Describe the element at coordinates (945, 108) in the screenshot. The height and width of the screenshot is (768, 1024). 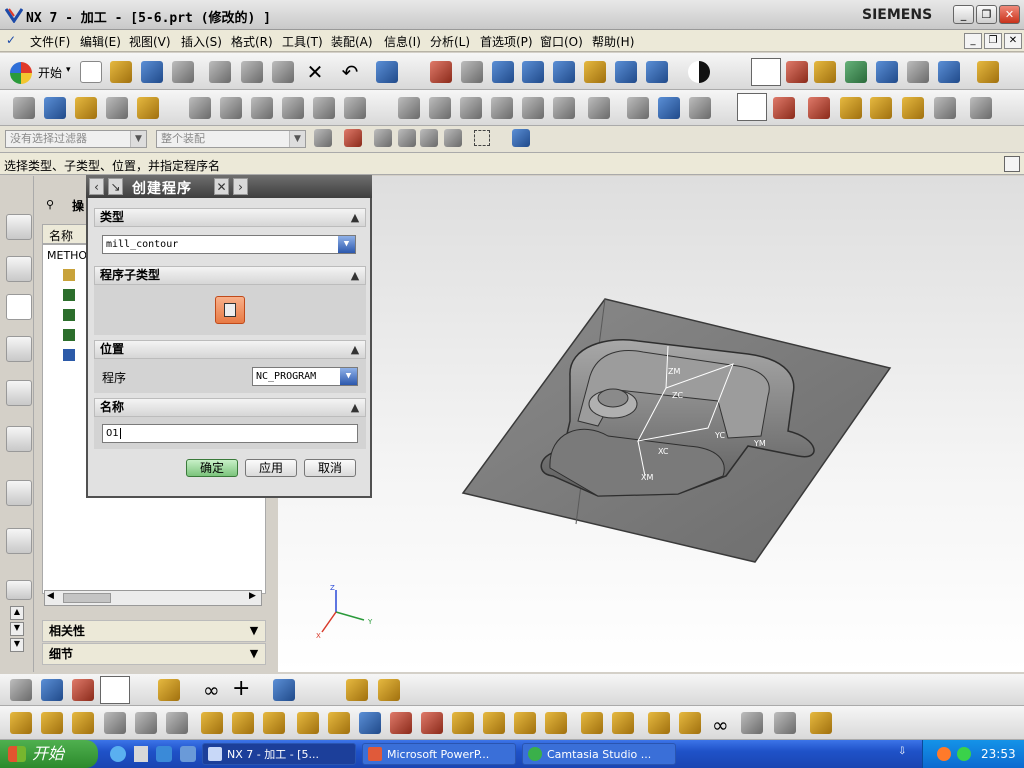
I see `expand-icon` at that location.